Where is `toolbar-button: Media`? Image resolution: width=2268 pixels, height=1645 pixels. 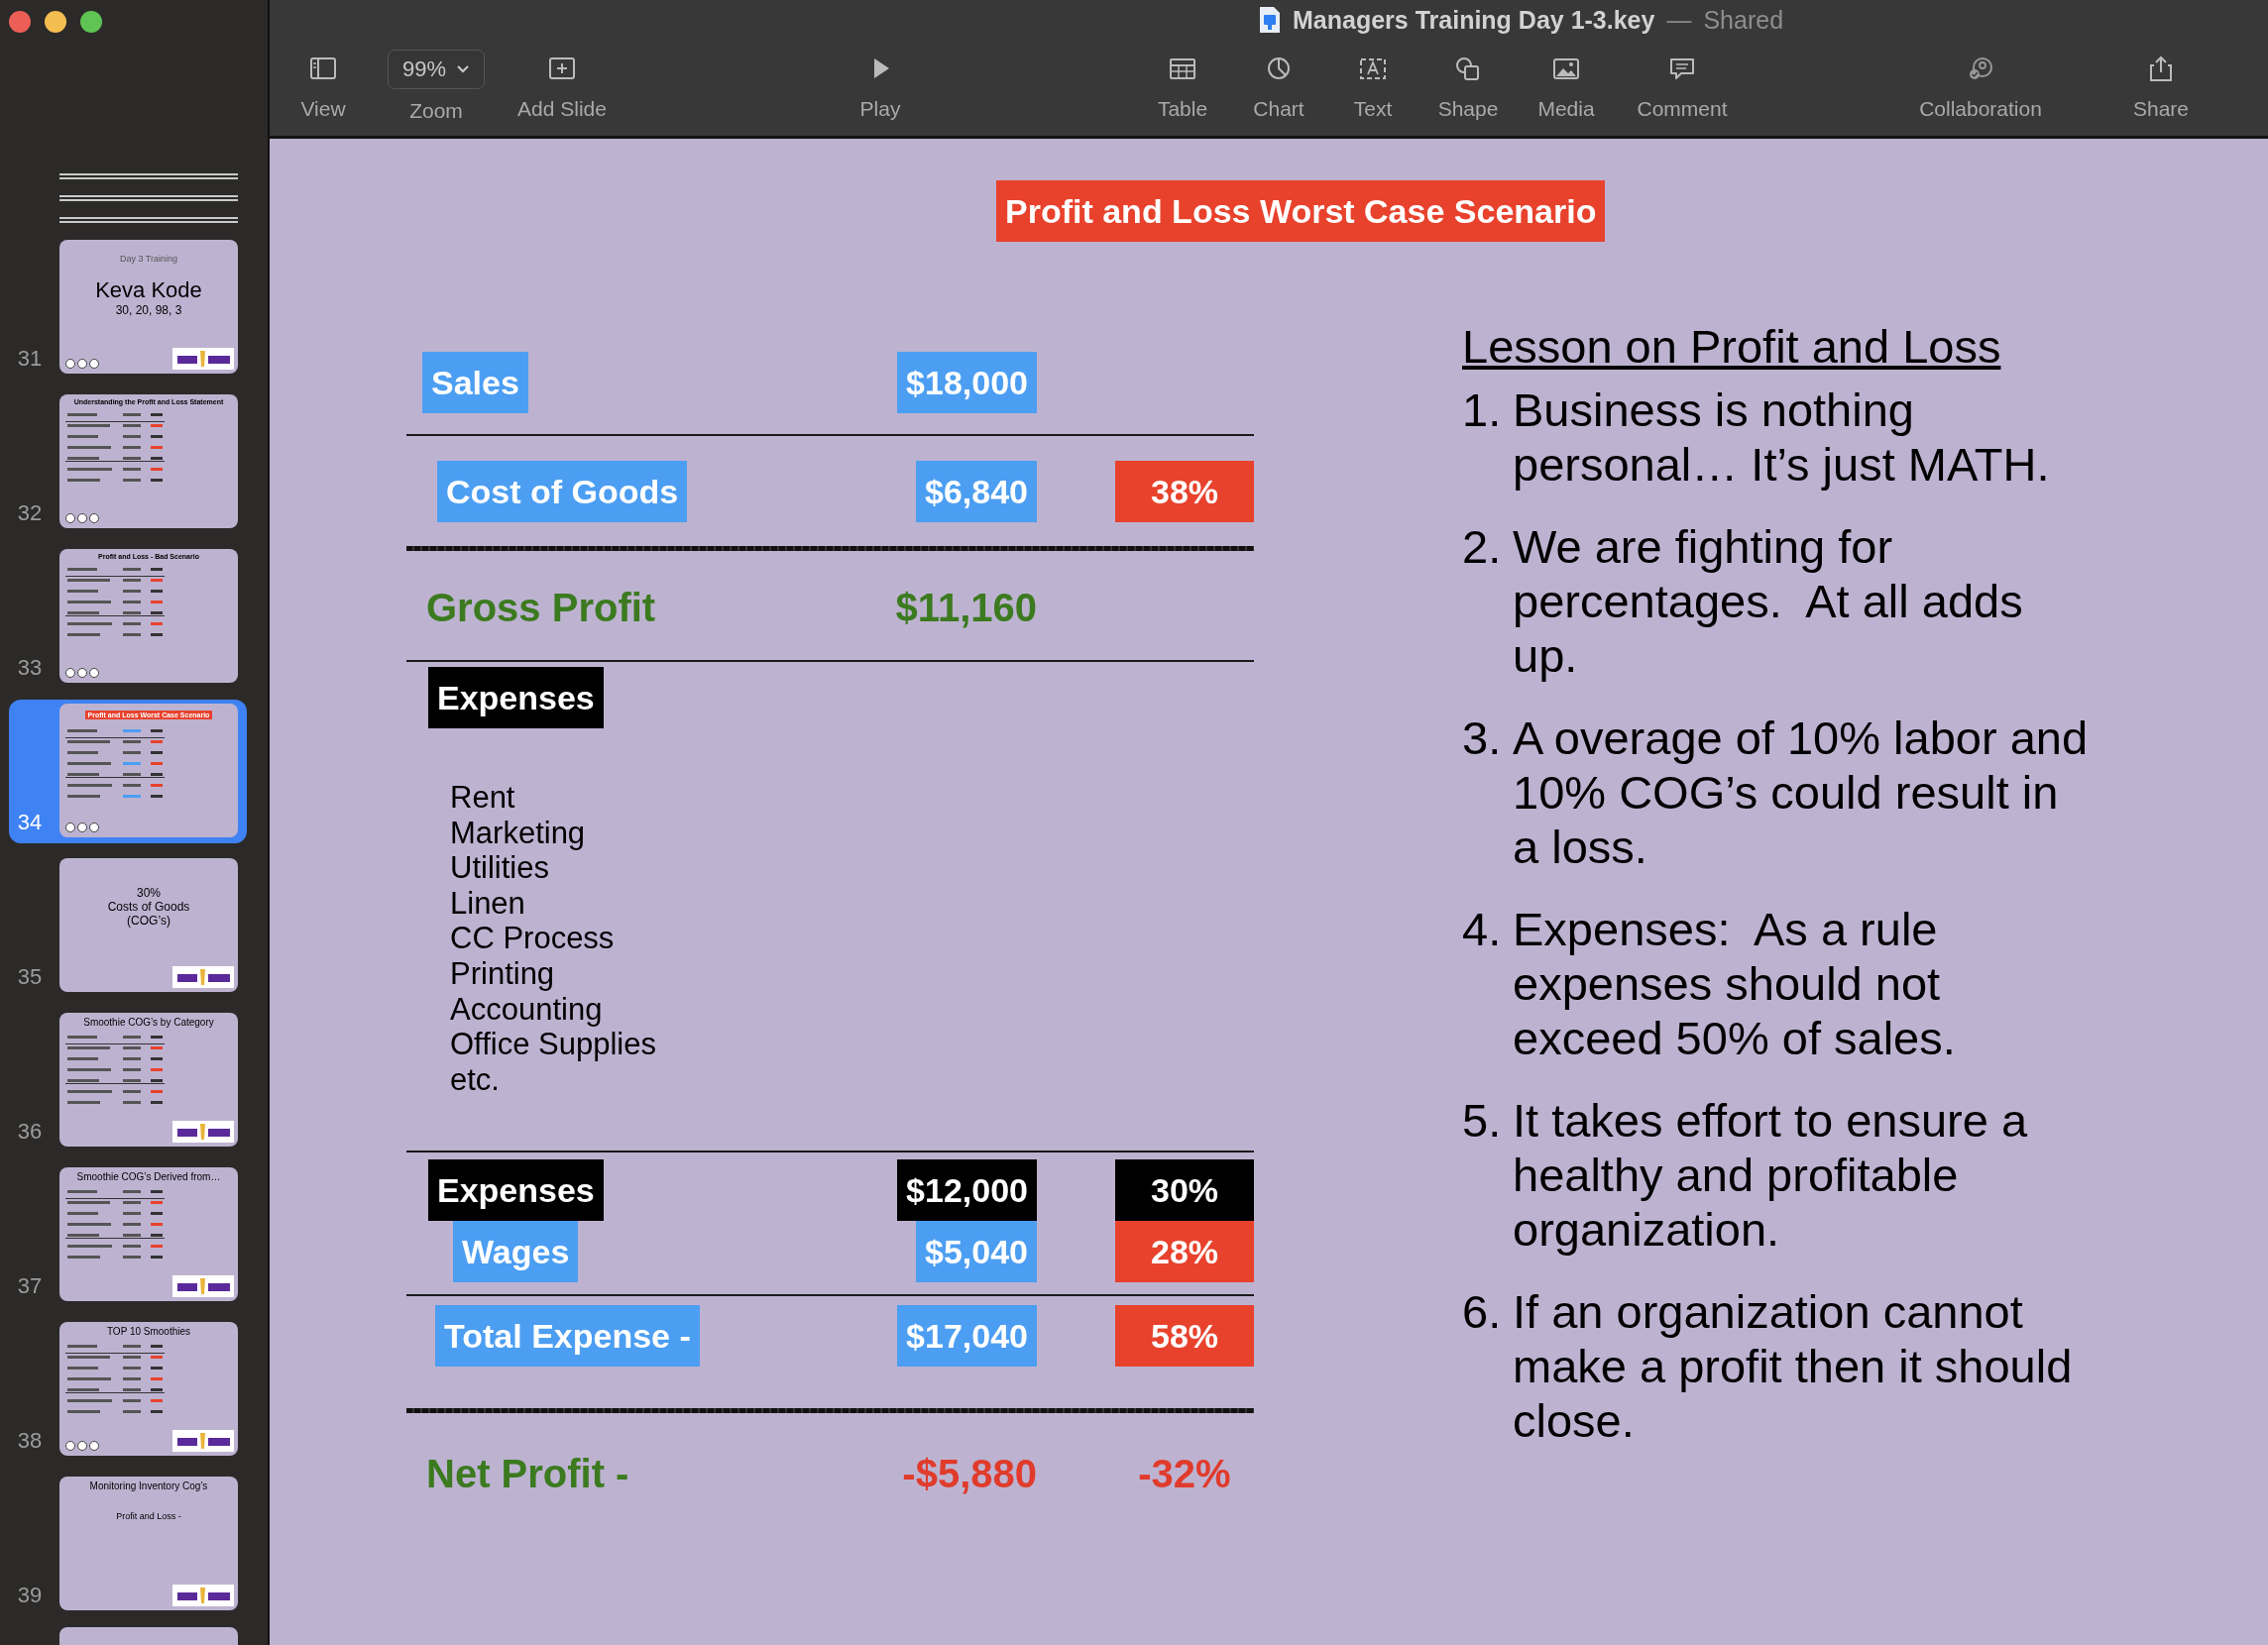
toolbar-button: Media is located at coordinates (1566, 80).